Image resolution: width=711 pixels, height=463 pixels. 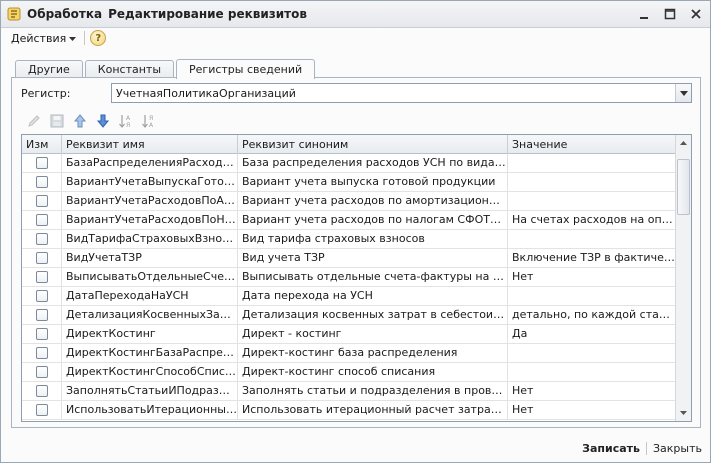 What do you see at coordinates (373, 258) in the screenshot?
I see `attribute-synonym-cell: Вид учета ТЗР` at bounding box center [373, 258].